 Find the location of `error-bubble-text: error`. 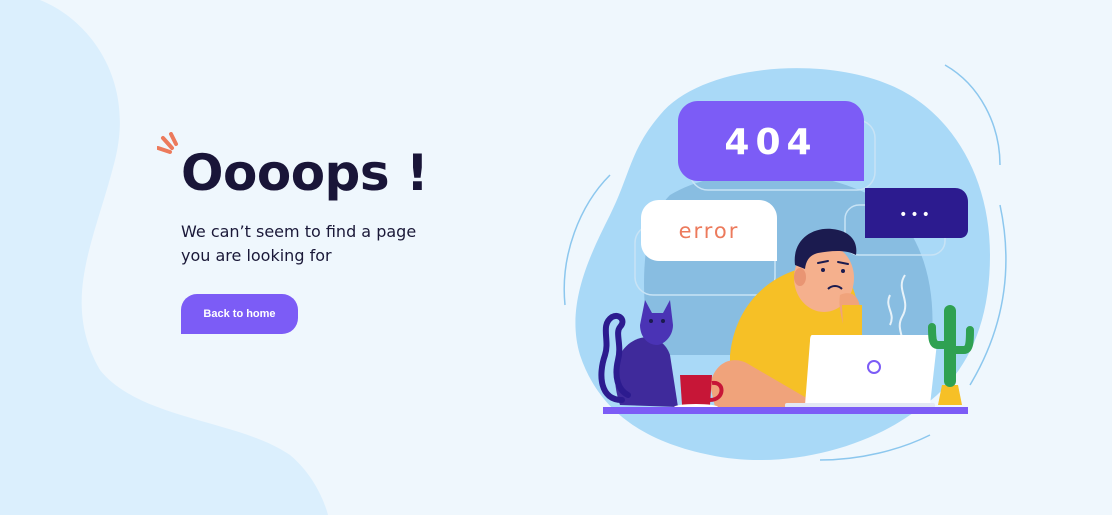

error-bubble-text: error is located at coordinates (709, 231).